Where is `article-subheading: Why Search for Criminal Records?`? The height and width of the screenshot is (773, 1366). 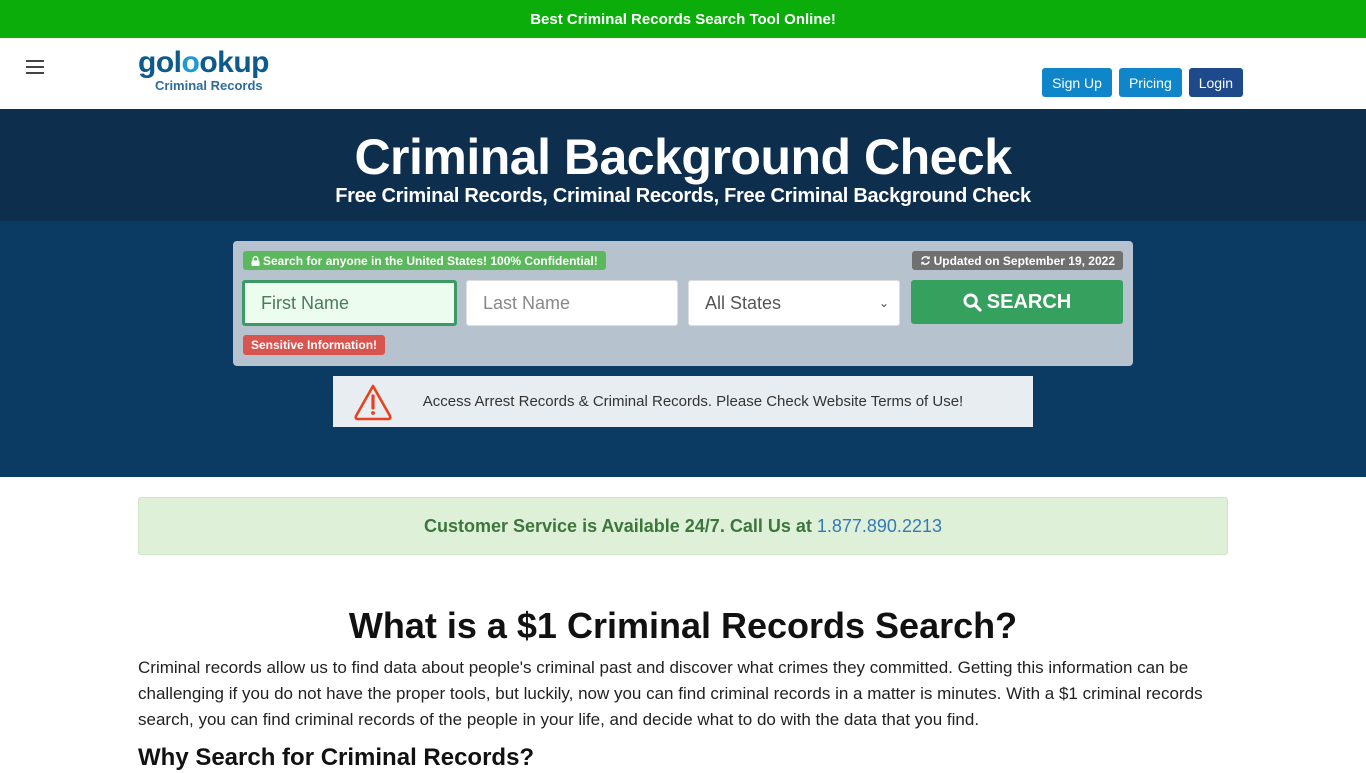 article-subheading: Why Search for Criminal Records? is located at coordinates (336, 757).